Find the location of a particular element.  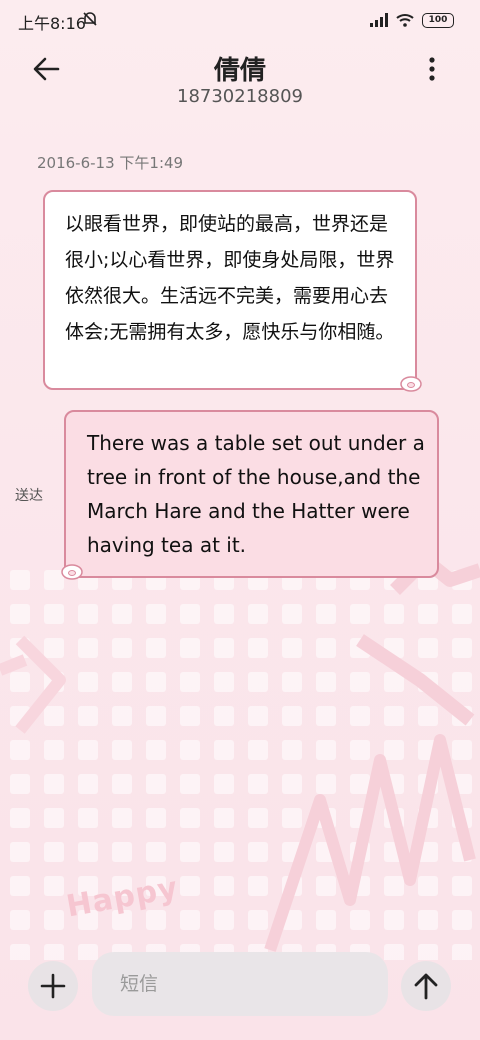

send-button is located at coordinates (426, 986).